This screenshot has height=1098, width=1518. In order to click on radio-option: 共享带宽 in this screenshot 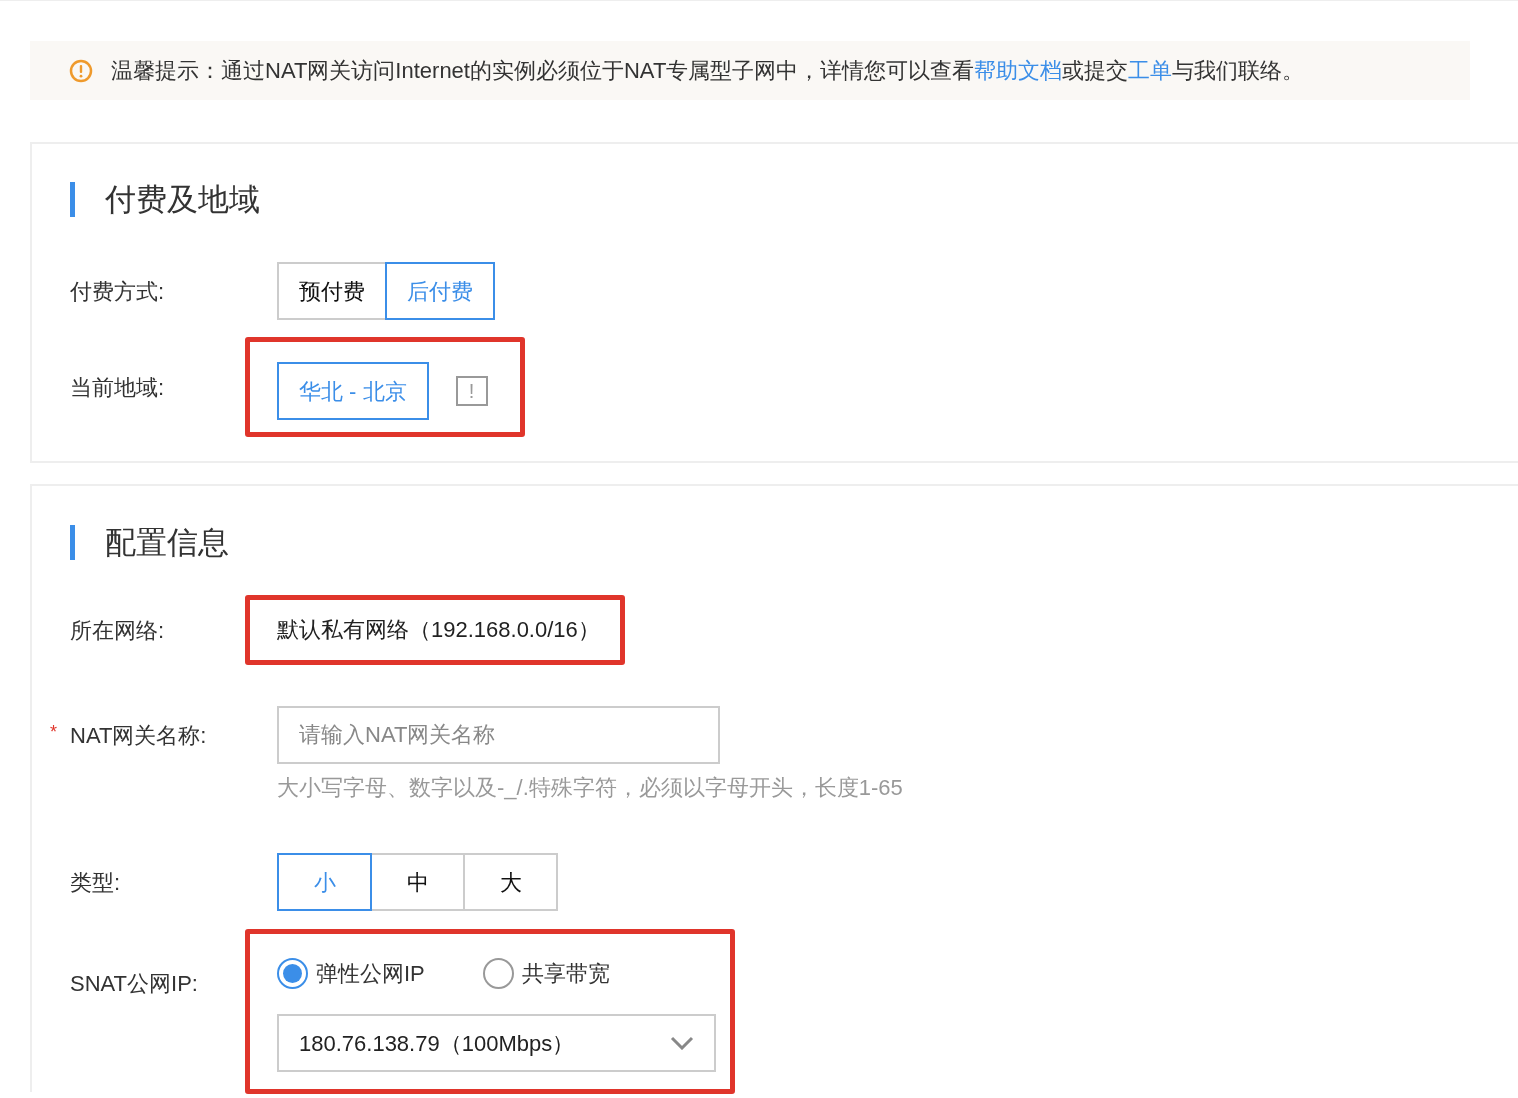, I will do `click(546, 973)`.